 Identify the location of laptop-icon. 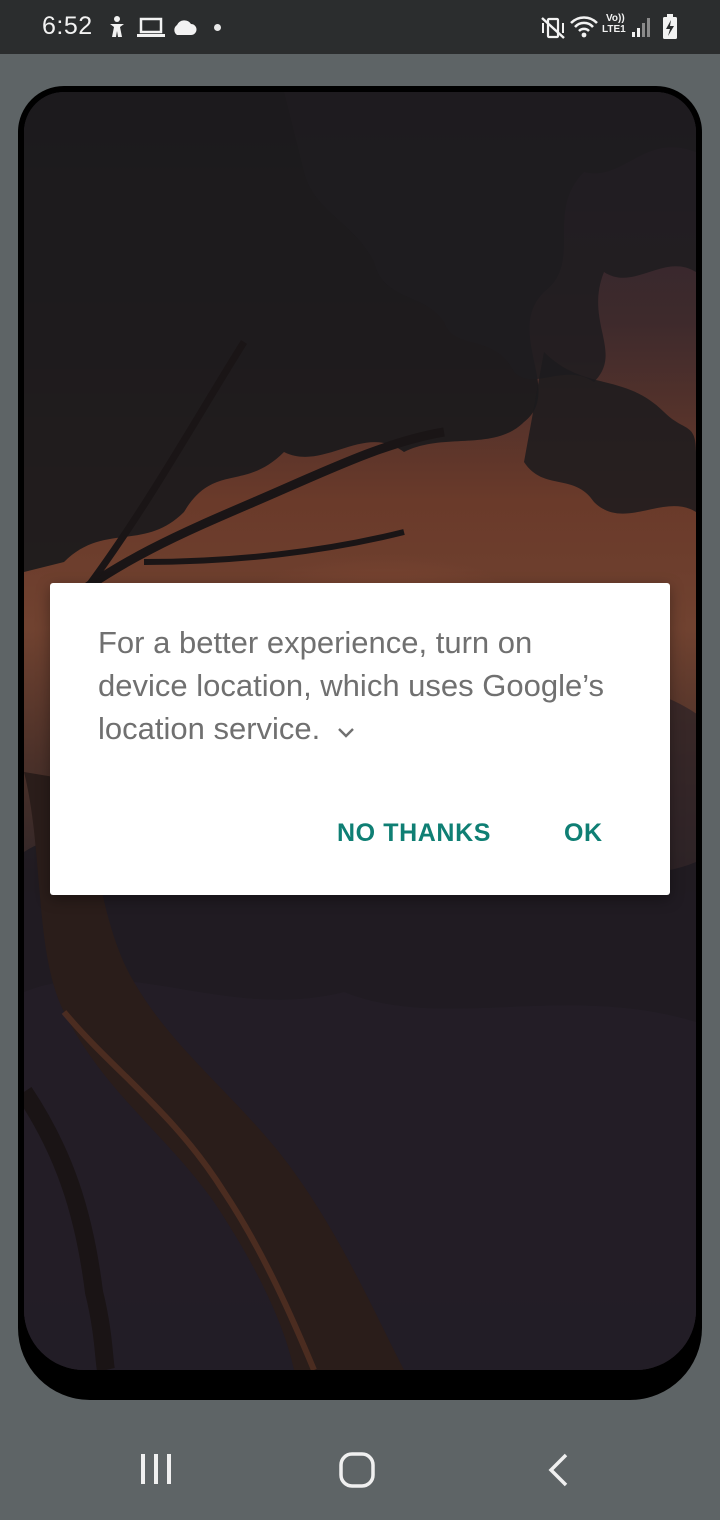
(151, 30).